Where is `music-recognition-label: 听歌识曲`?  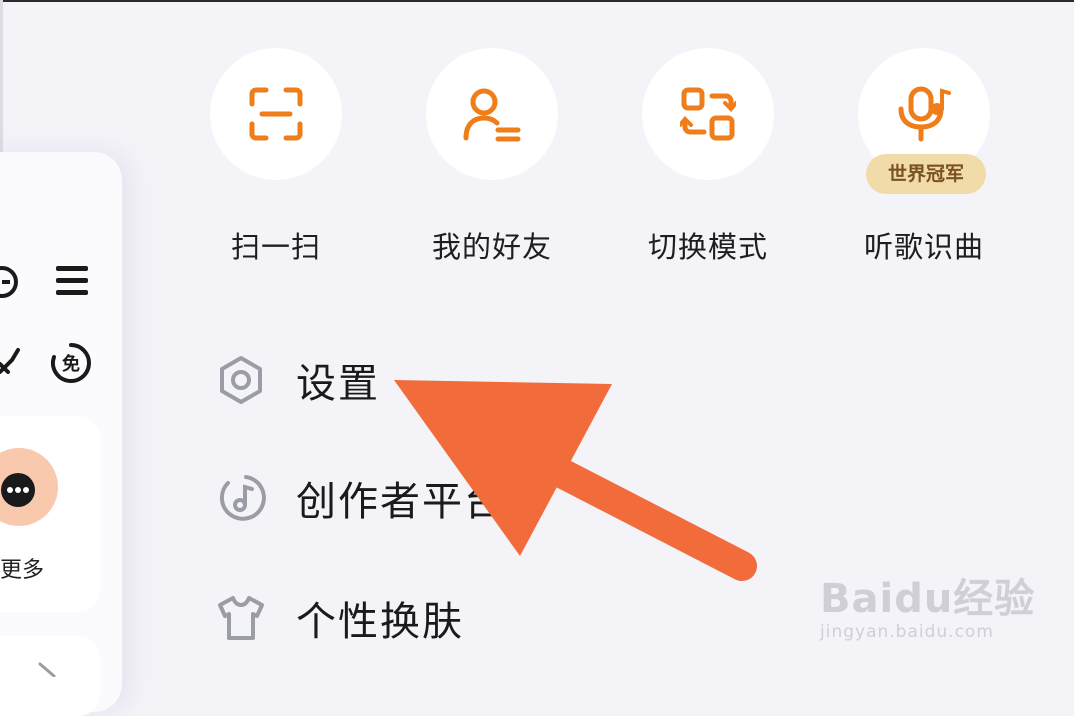 music-recognition-label: 听歌识曲 is located at coordinates (923, 247).